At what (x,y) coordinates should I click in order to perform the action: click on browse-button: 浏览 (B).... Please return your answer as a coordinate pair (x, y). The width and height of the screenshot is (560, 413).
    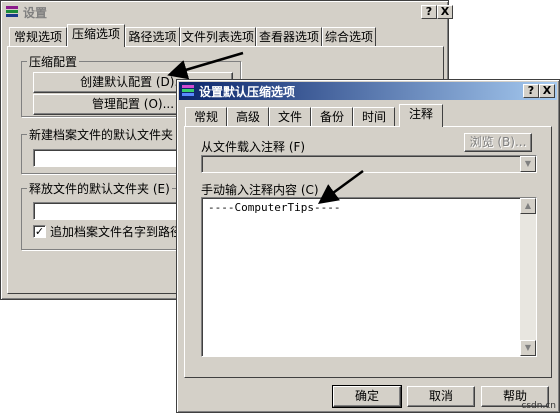
    Looking at the image, I should click on (498, 142).